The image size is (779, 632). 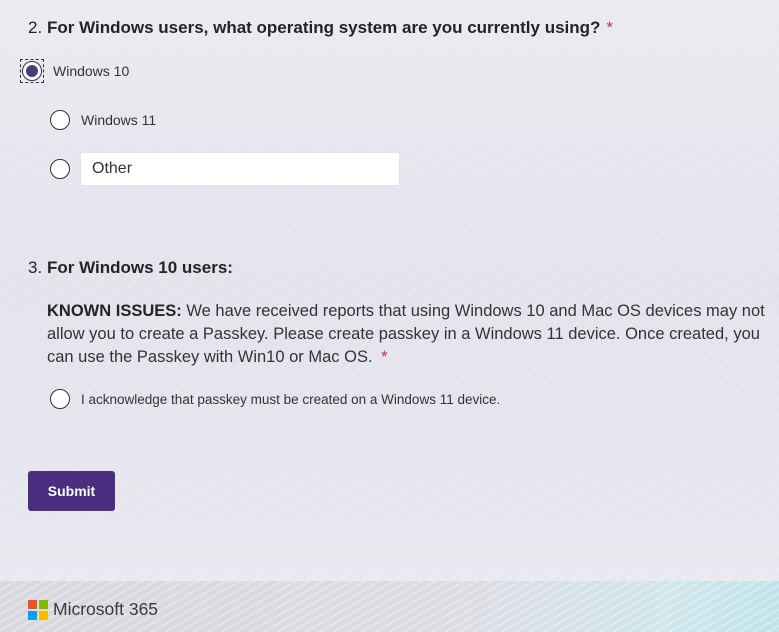 What do you see at coordinates (91, 71) in the screenshot?
I see `option-label: Windows 10` at bounding box center [91, 71].